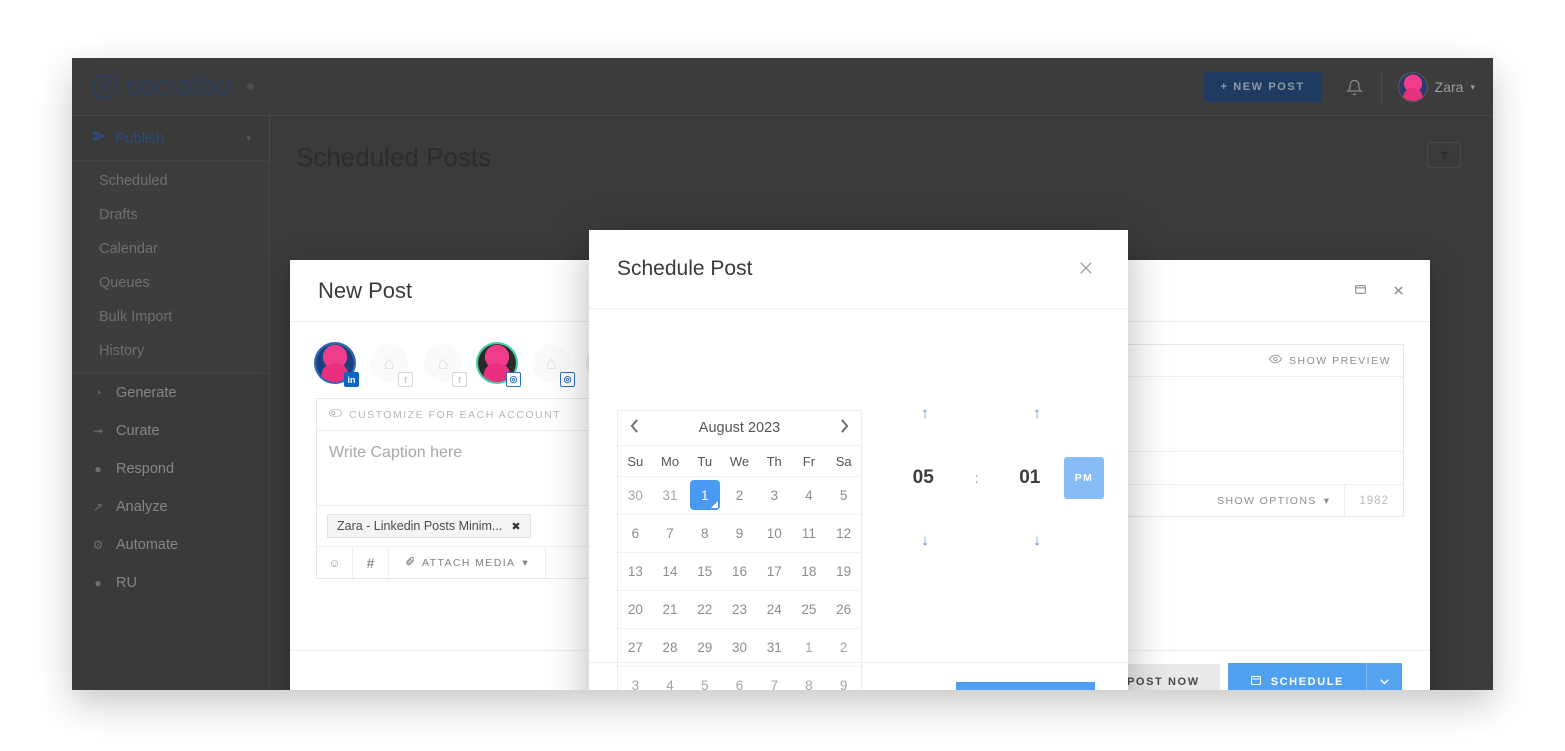  Describe the element at coordinates (1262, 87) in the screenshot. I see `new-post-button: + NEW POST` at that location.